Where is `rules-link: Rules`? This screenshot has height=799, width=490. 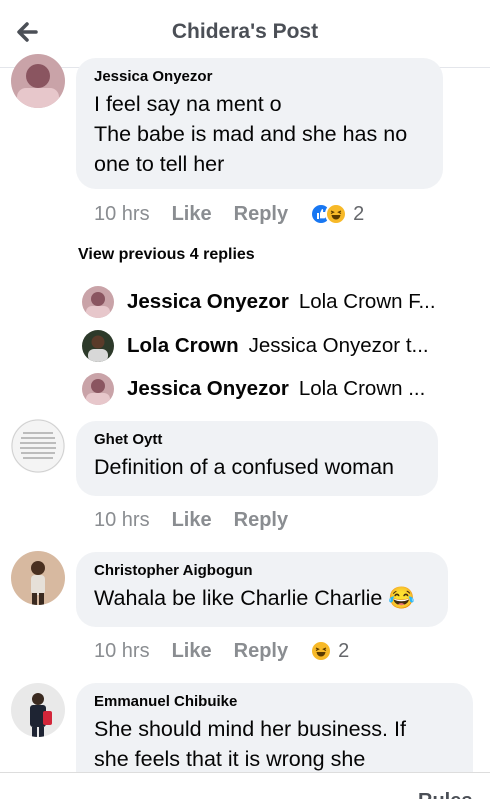 rules-link: Rules is located at coordinates (445, 794).